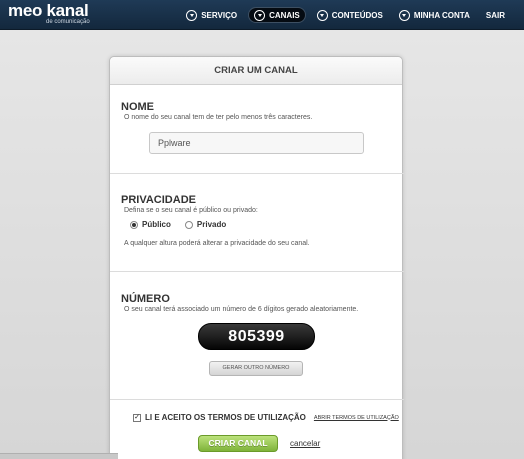 This screenshot has width=524, height=459. I want to click on terms-label: LI E ACEITO OS TERMOS DE UTILIZAÇÃO, so click(225, 417).